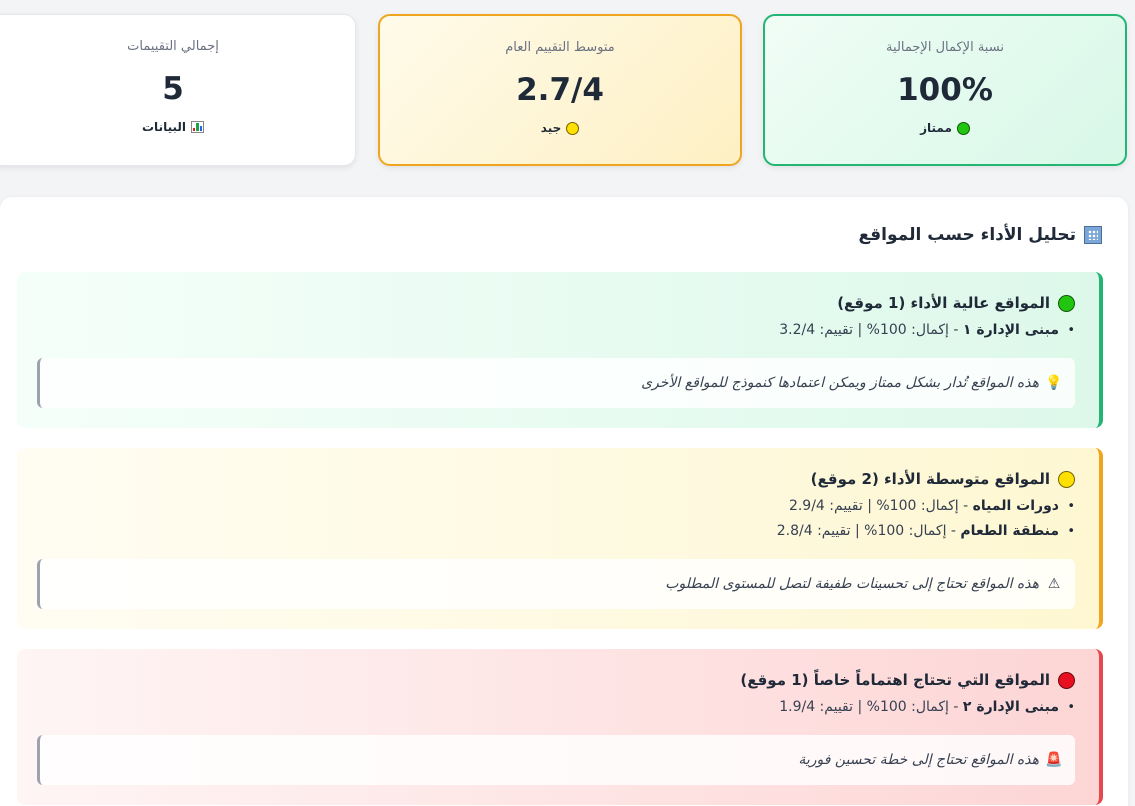 The image size is (1135, 806). Describe the element at coordinates (1054, 760) in the screenshot. I see `alarm-light-icon: 🚨` at that location.